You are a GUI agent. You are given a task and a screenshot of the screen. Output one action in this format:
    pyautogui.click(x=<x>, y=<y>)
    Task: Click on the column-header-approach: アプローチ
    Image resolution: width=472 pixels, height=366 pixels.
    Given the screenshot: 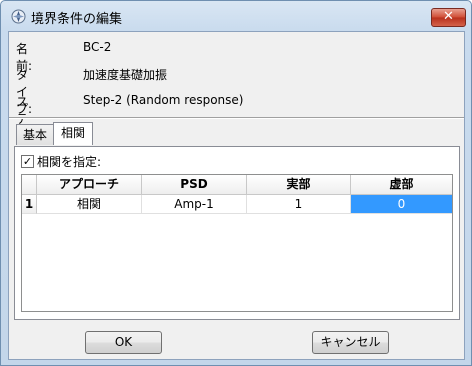 What is the action you would take?
    pyautogui.click(x=89, y=185)
    